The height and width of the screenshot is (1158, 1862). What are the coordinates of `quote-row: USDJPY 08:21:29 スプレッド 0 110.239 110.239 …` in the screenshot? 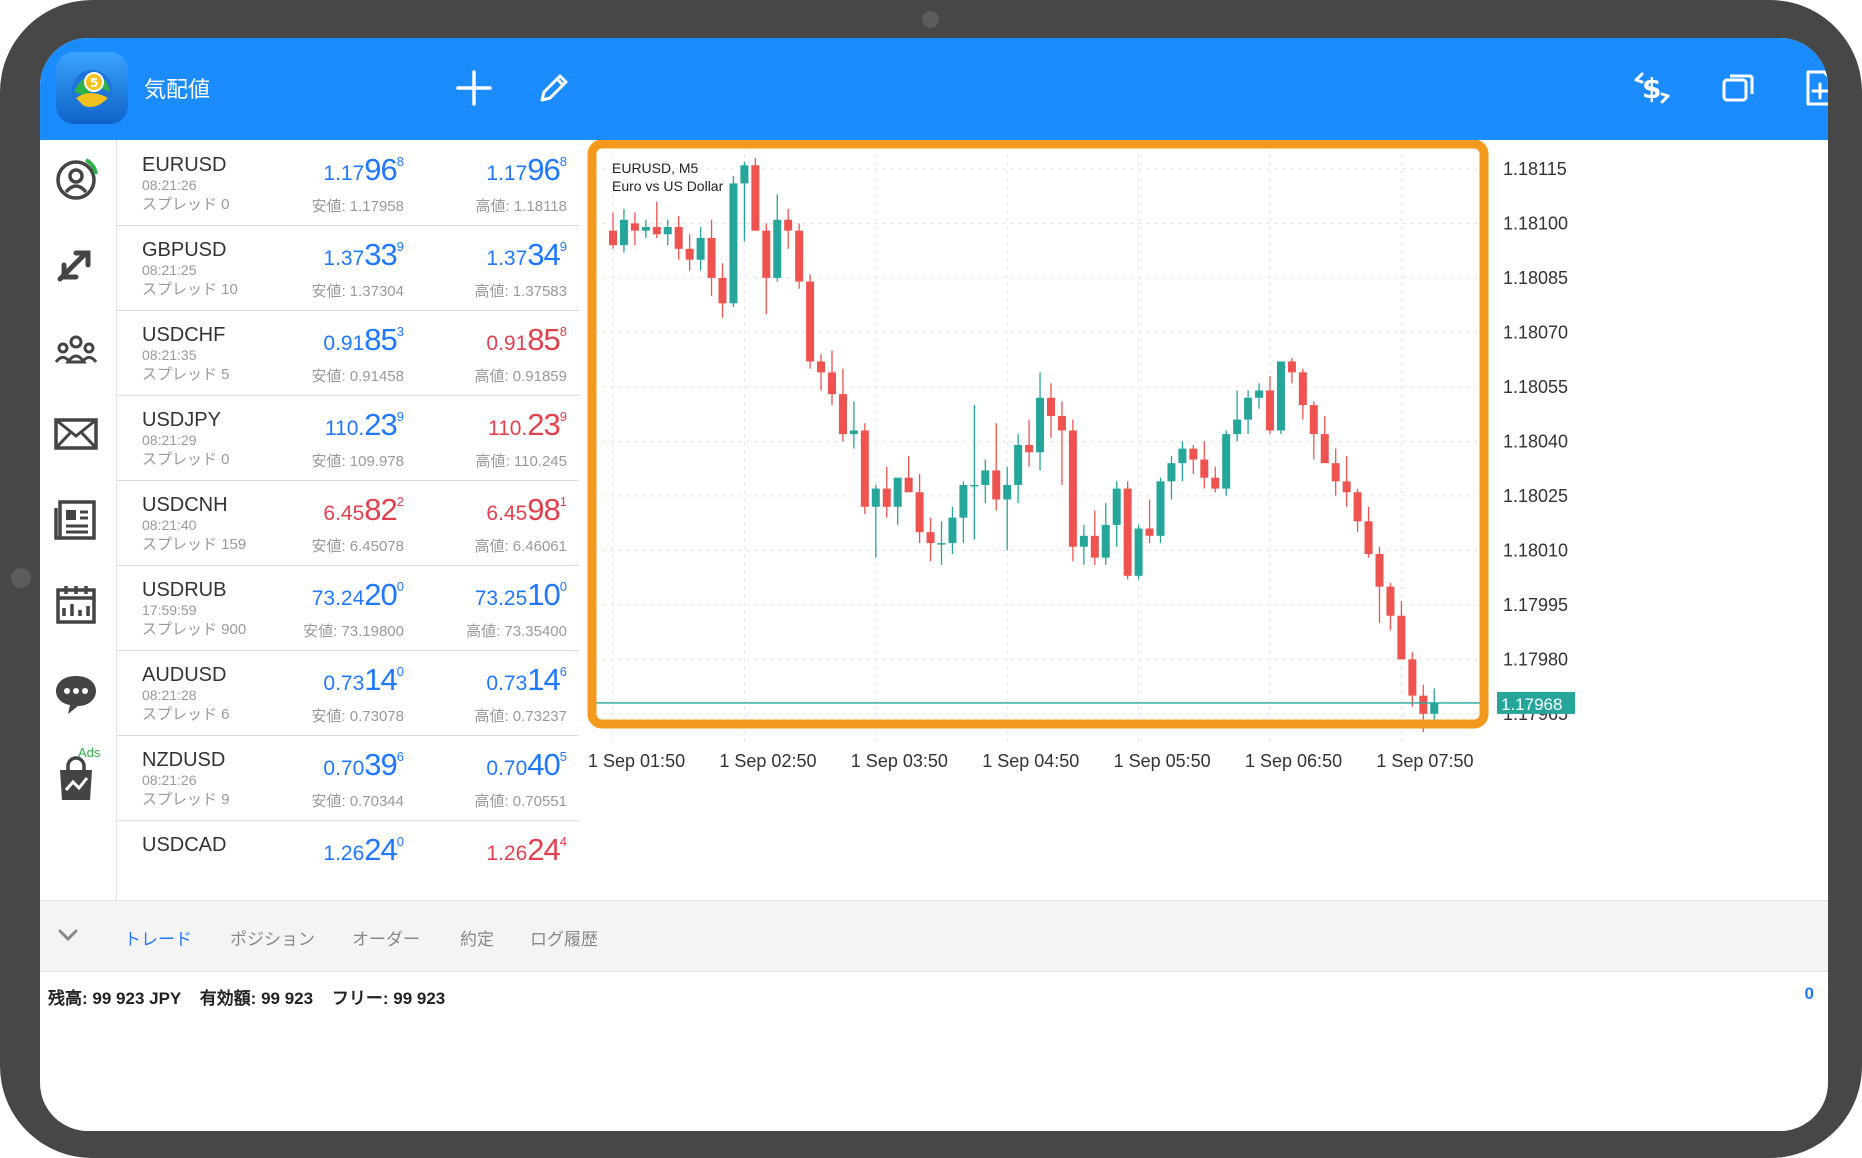 It's located at (348, 438).